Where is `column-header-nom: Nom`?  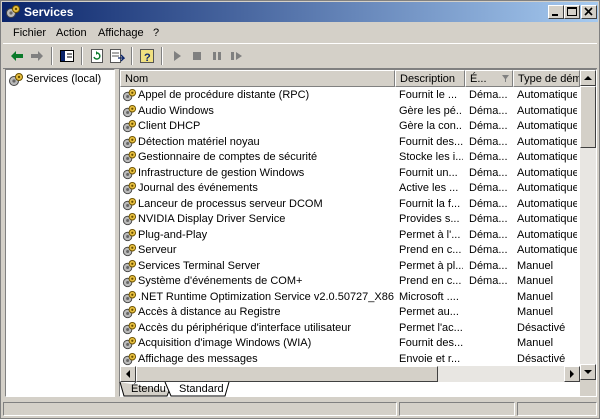
column-header-nom: Nom is located at coordinates (257, 78).